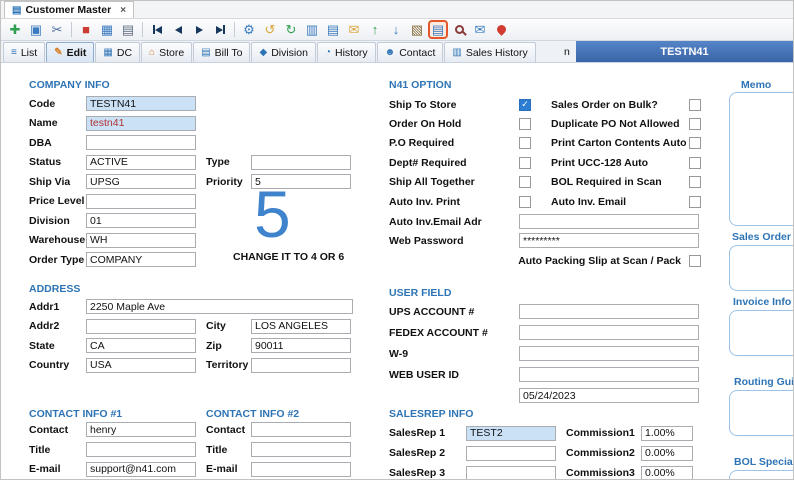 The height and width of the screenshot is (480, 794). What do you see at coordinates (525, 124) in the screenshot?
I see `checkbox-order-on-hold` at bounding box center [525, 124].